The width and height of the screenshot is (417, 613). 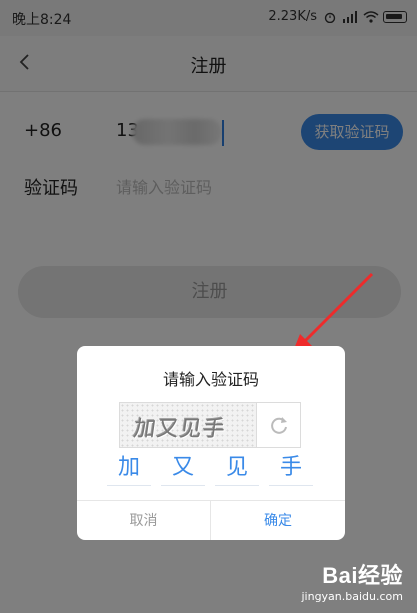 I want to click on captcha-image-text: 加又见手, so click(x=179, y=429).